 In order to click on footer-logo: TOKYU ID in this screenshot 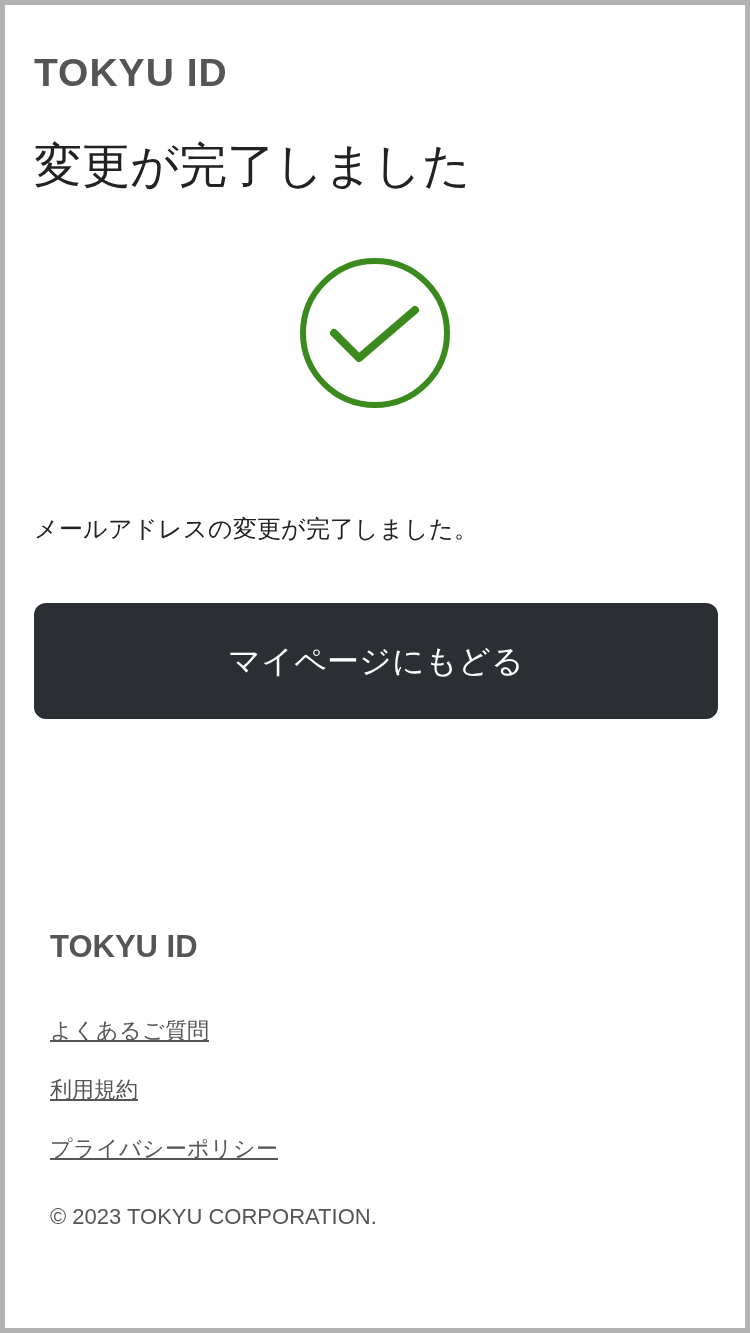, I will do `click(124, 947)`.